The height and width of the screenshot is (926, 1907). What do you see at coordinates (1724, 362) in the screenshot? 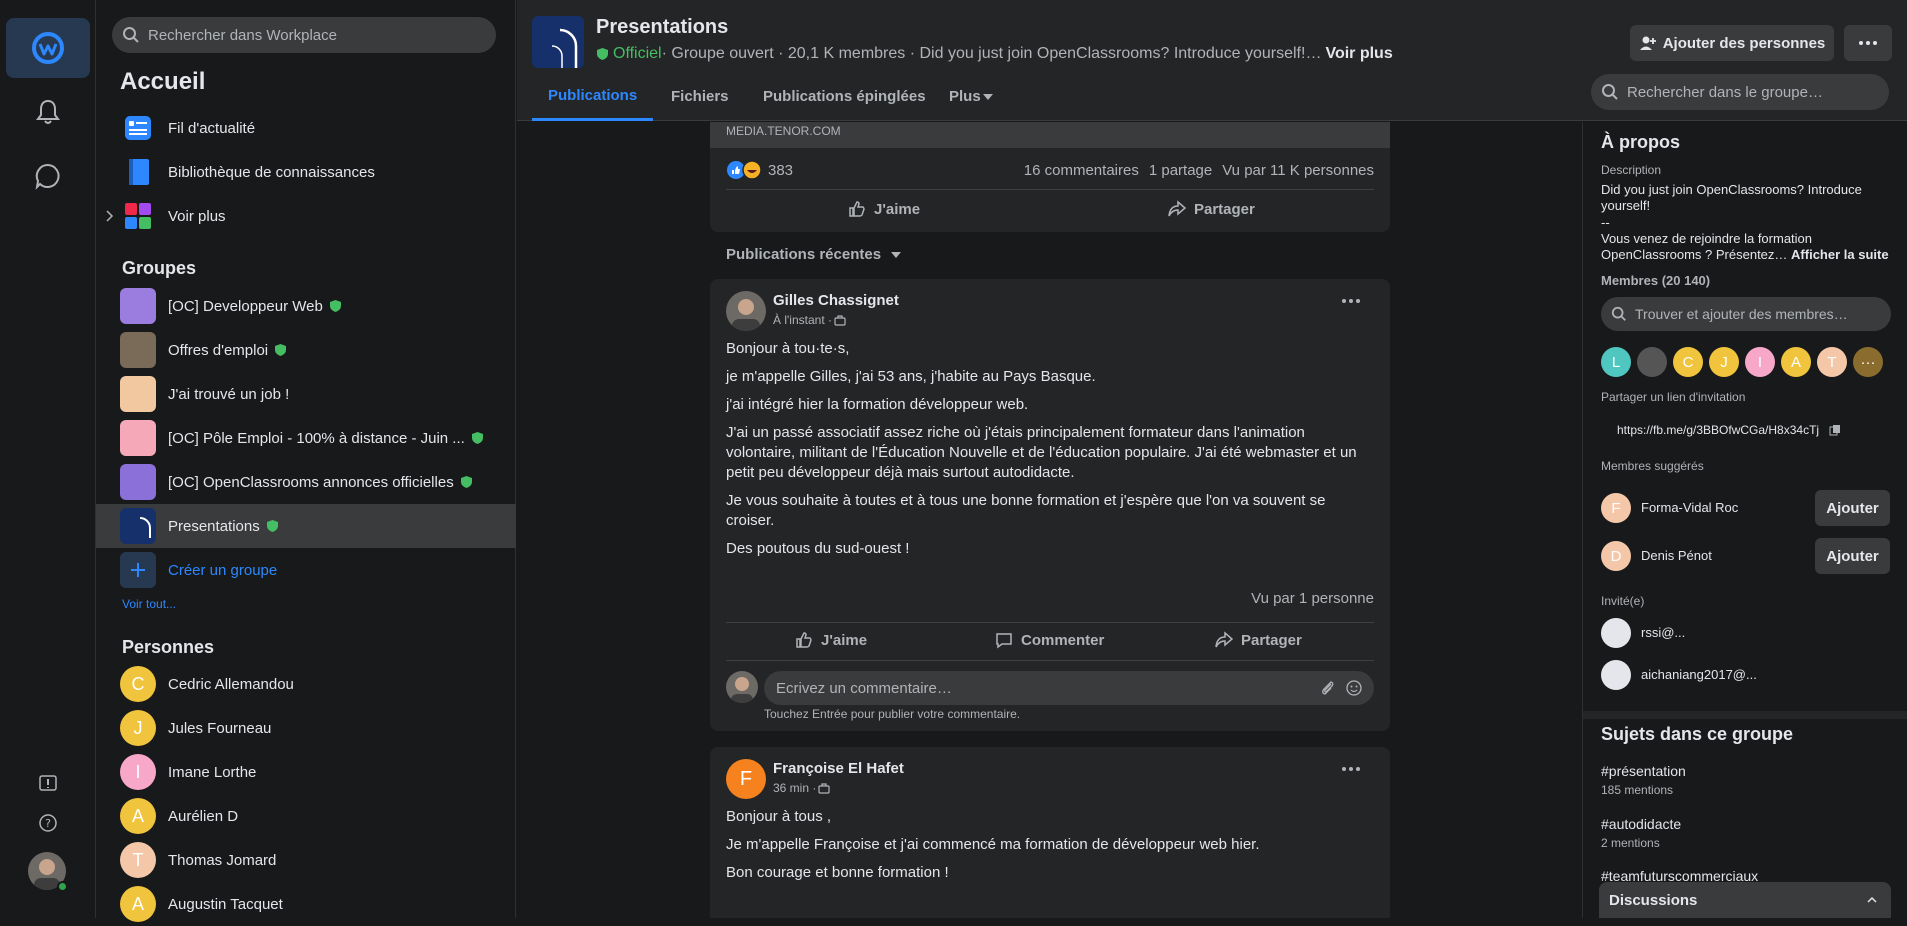
I see `member-avatar: J` at bounding box center [1724, 362].